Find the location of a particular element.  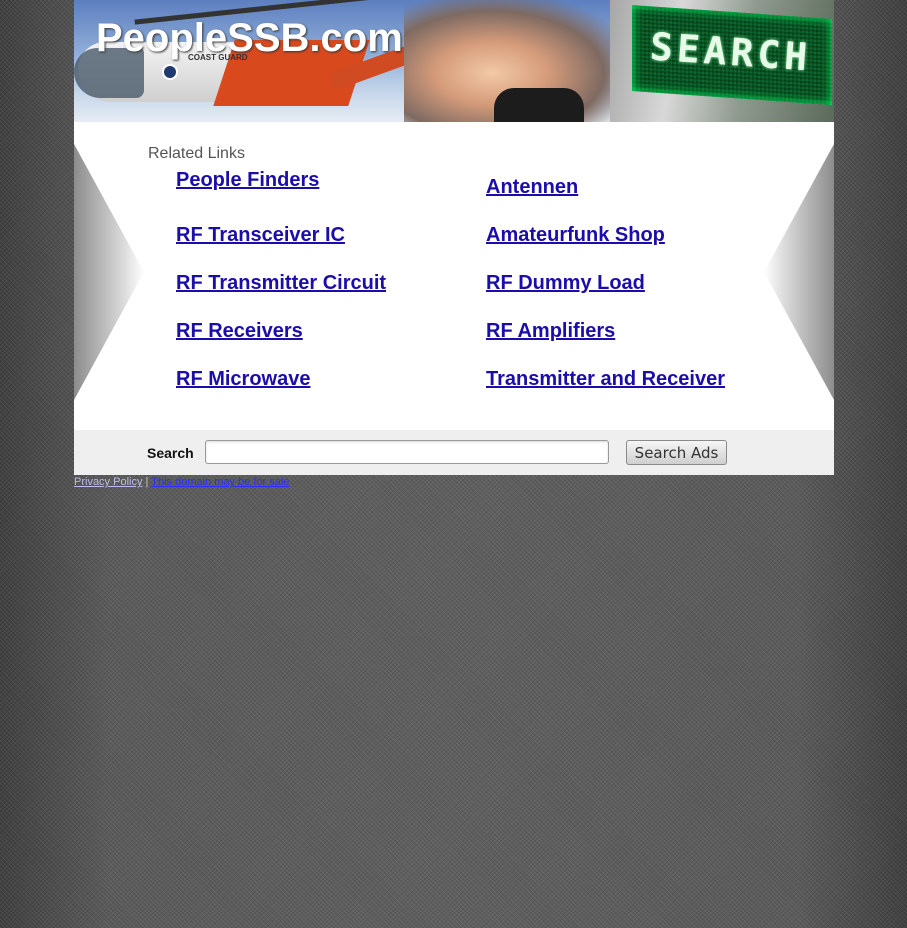

search-label: Search is located at coordinates (170, 453).